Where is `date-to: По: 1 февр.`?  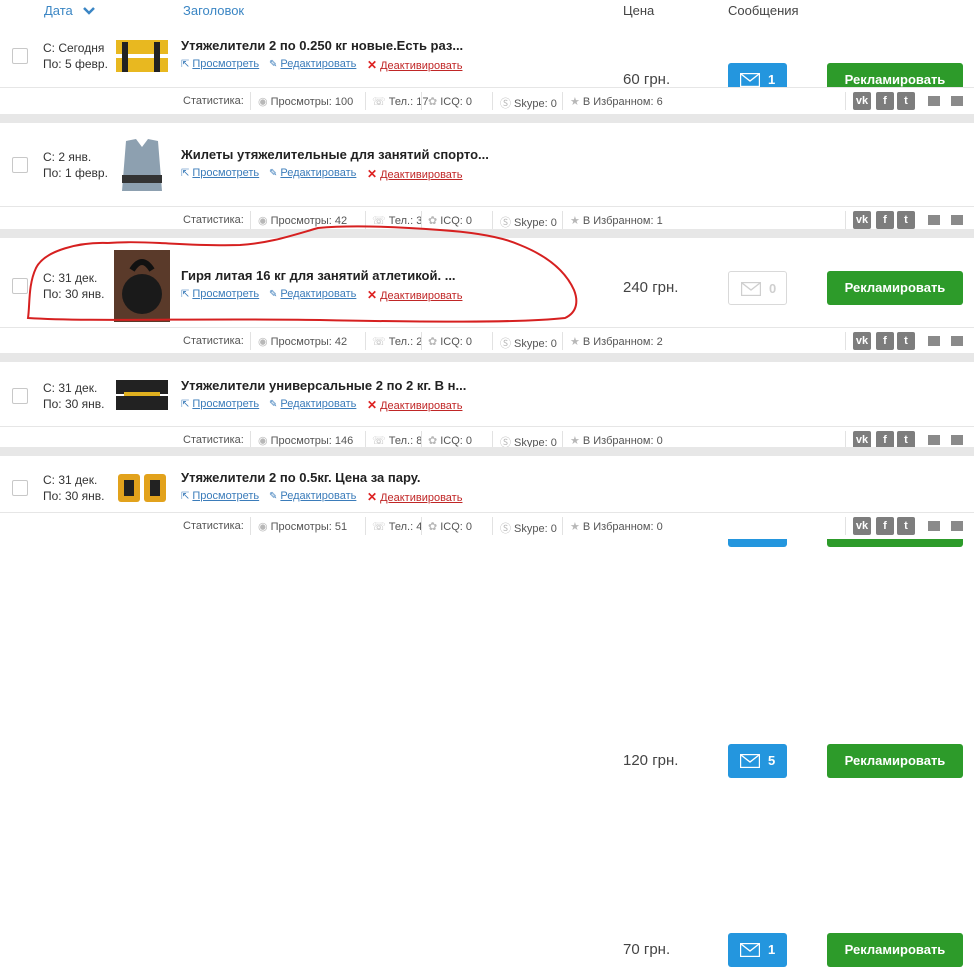
date-to: По: 1 февр. is located at coordinates (75, 173).